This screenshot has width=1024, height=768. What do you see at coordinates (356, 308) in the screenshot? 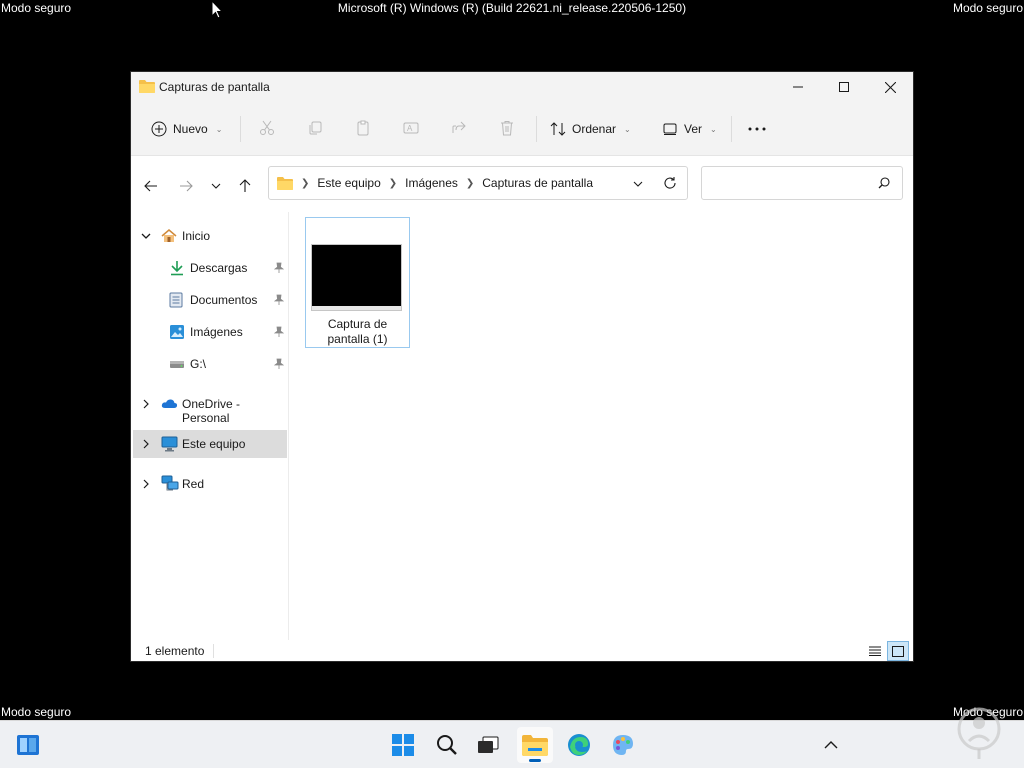
I see `thumbnail-taskbar` at bounding box center [356, 308].